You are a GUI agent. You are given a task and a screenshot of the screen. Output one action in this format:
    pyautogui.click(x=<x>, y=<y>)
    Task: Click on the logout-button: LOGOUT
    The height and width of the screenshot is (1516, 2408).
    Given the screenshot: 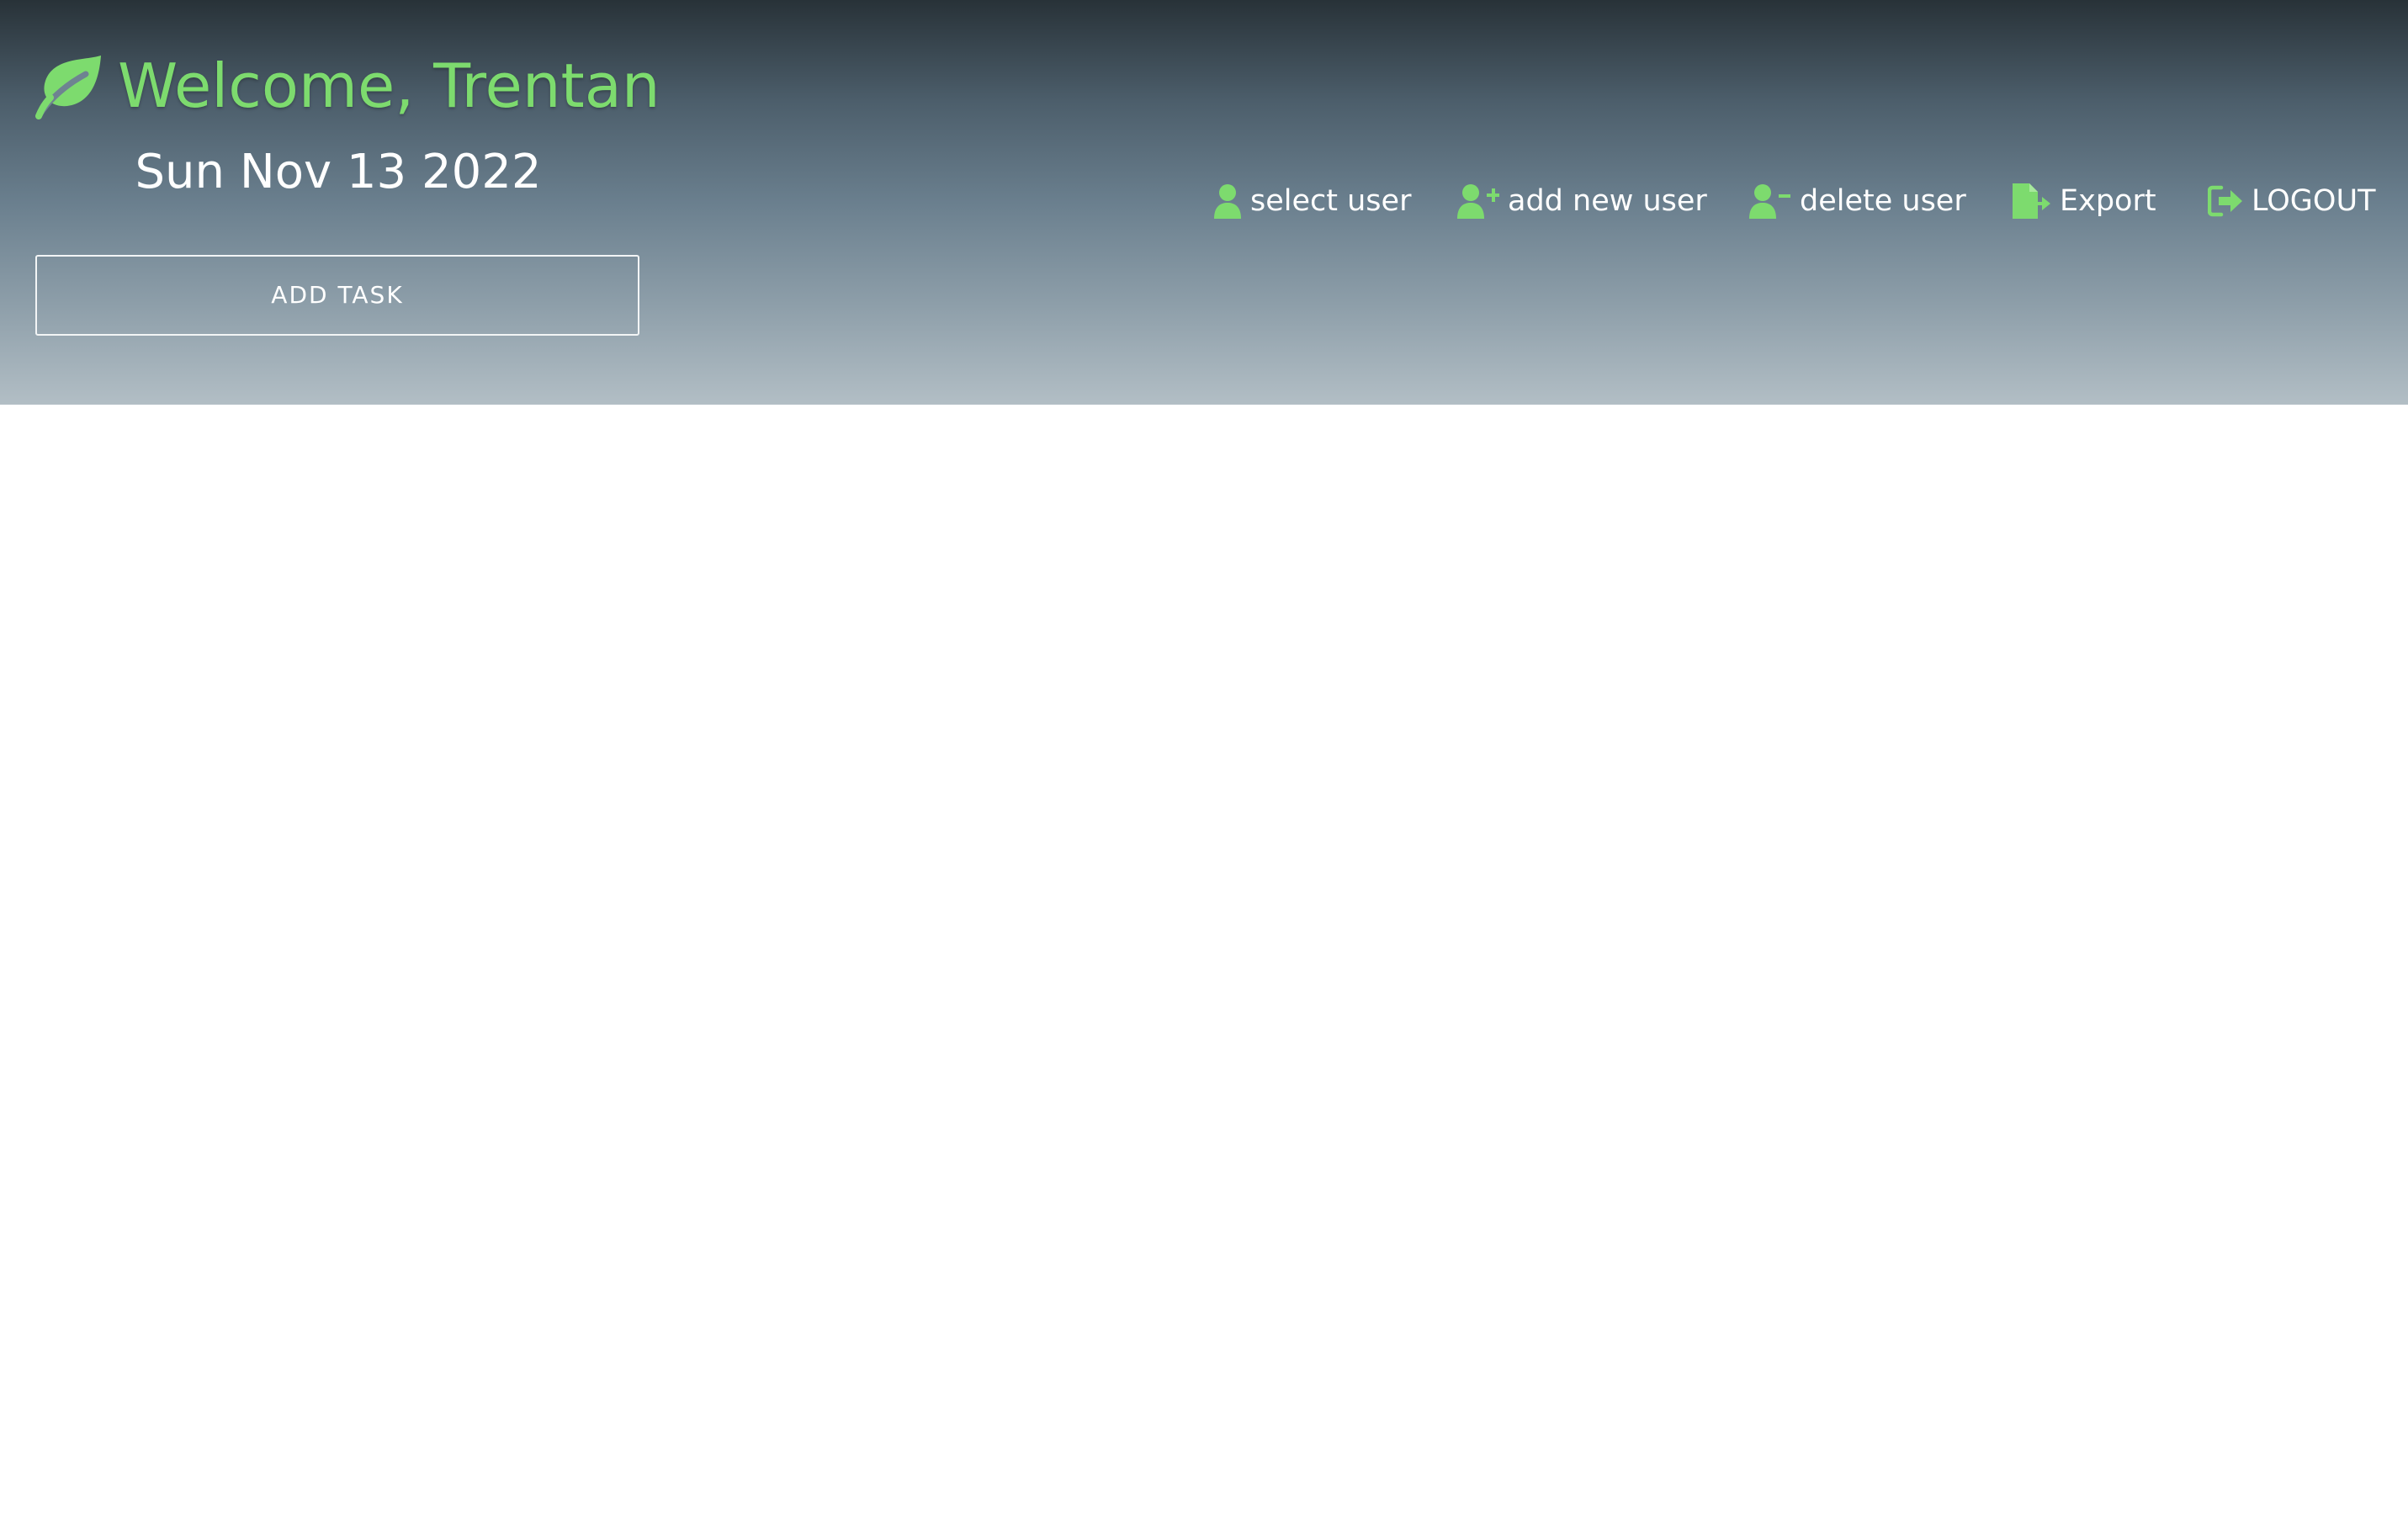 What is the action you would take?
    pyautogui.click(x=2291, y=201)
    